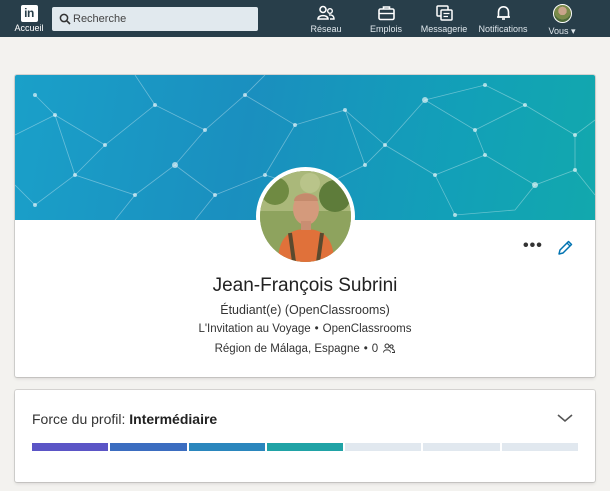  I want to click on briefcase-icon, so click(386, 13).